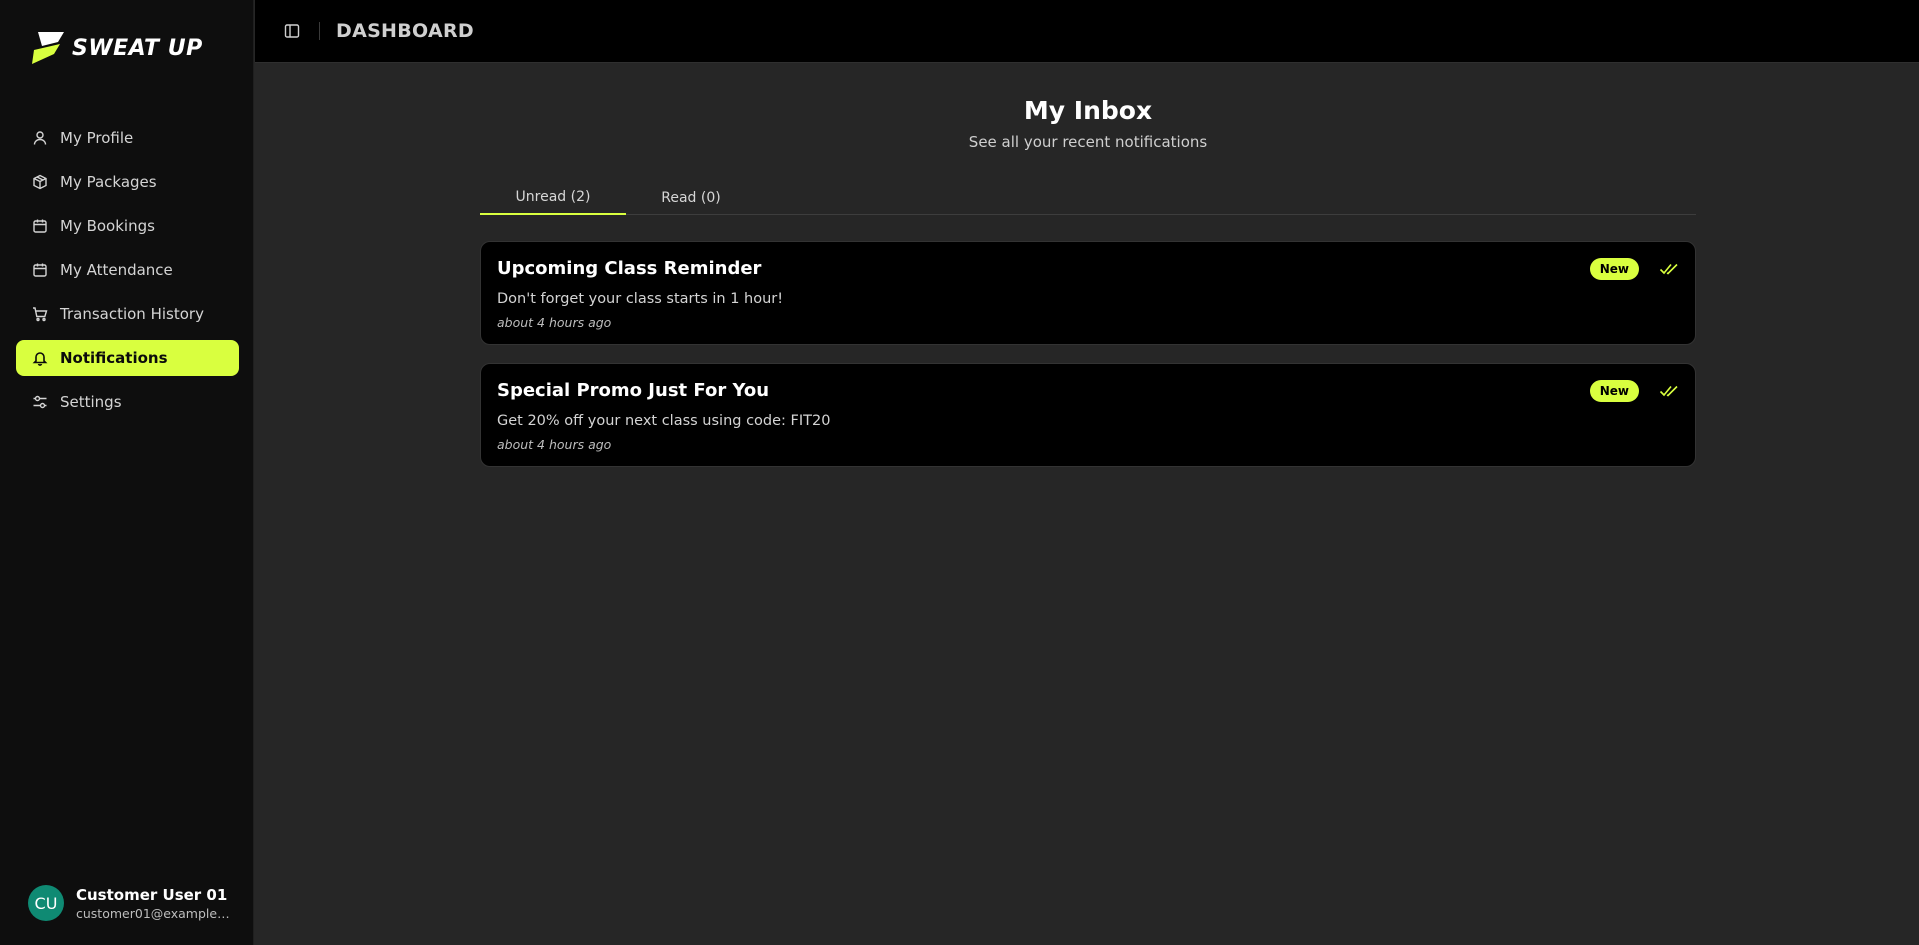  I want to click on sidebar-item-label: My Bookings, so click(107, 226).